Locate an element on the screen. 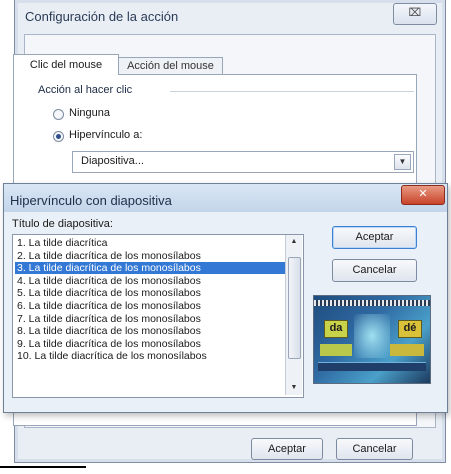 Image resolution: width=451 pixels, height=474 pixels. scroll-thumb is located at coordinates (294, 308).